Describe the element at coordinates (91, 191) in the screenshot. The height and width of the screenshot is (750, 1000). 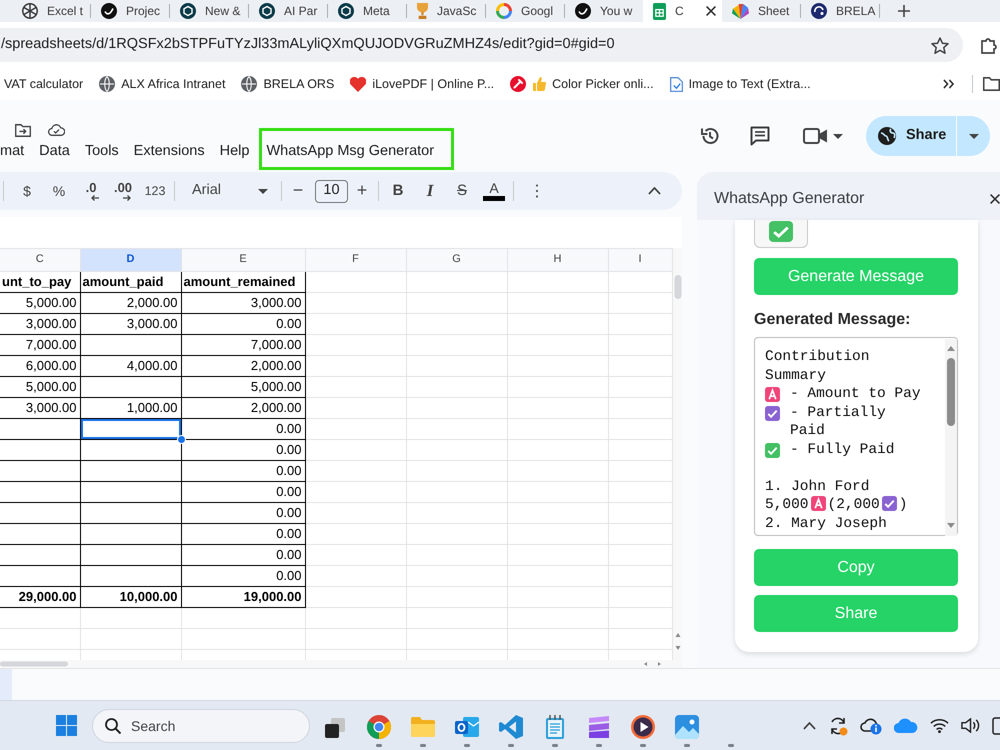
I see `decrease-decimals-button: .0` at that location.